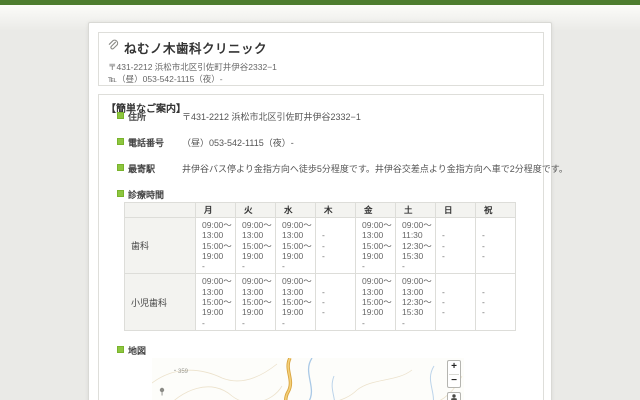 Image resolution: width=640 pixels, height=400 pixels. What do you see at coordinates (415, 245) in the screenshot?
I see `schedule-cell: 09:00〜 11:30 12:30〜 15:30 -` at bounding box center [415, 245].